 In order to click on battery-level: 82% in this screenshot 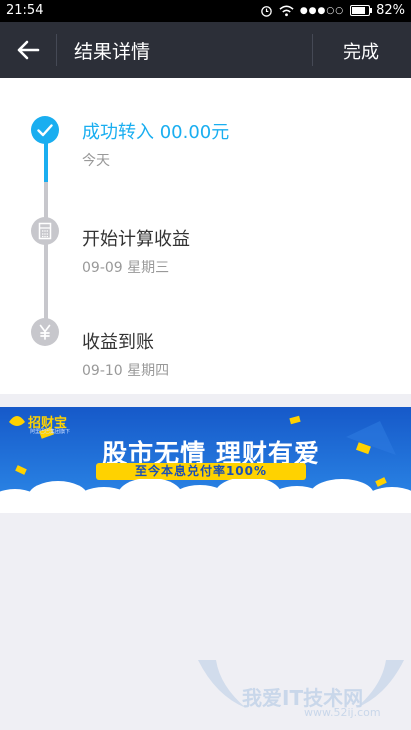, I will do `click(390, 10)`.